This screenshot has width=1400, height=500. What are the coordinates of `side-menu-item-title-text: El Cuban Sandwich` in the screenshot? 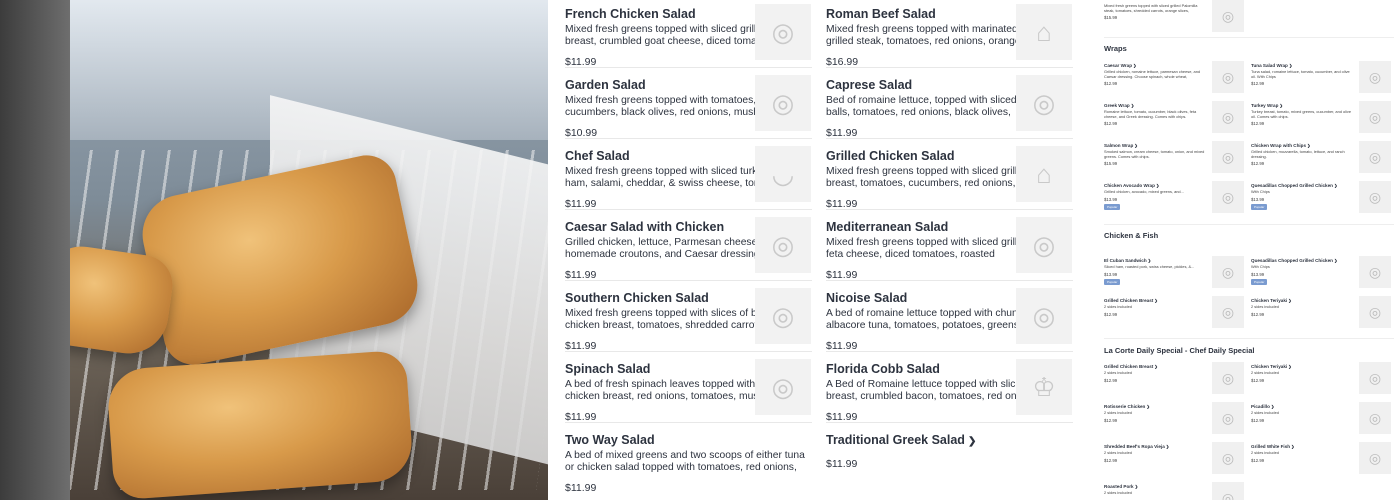 It's located at (1125, 260).